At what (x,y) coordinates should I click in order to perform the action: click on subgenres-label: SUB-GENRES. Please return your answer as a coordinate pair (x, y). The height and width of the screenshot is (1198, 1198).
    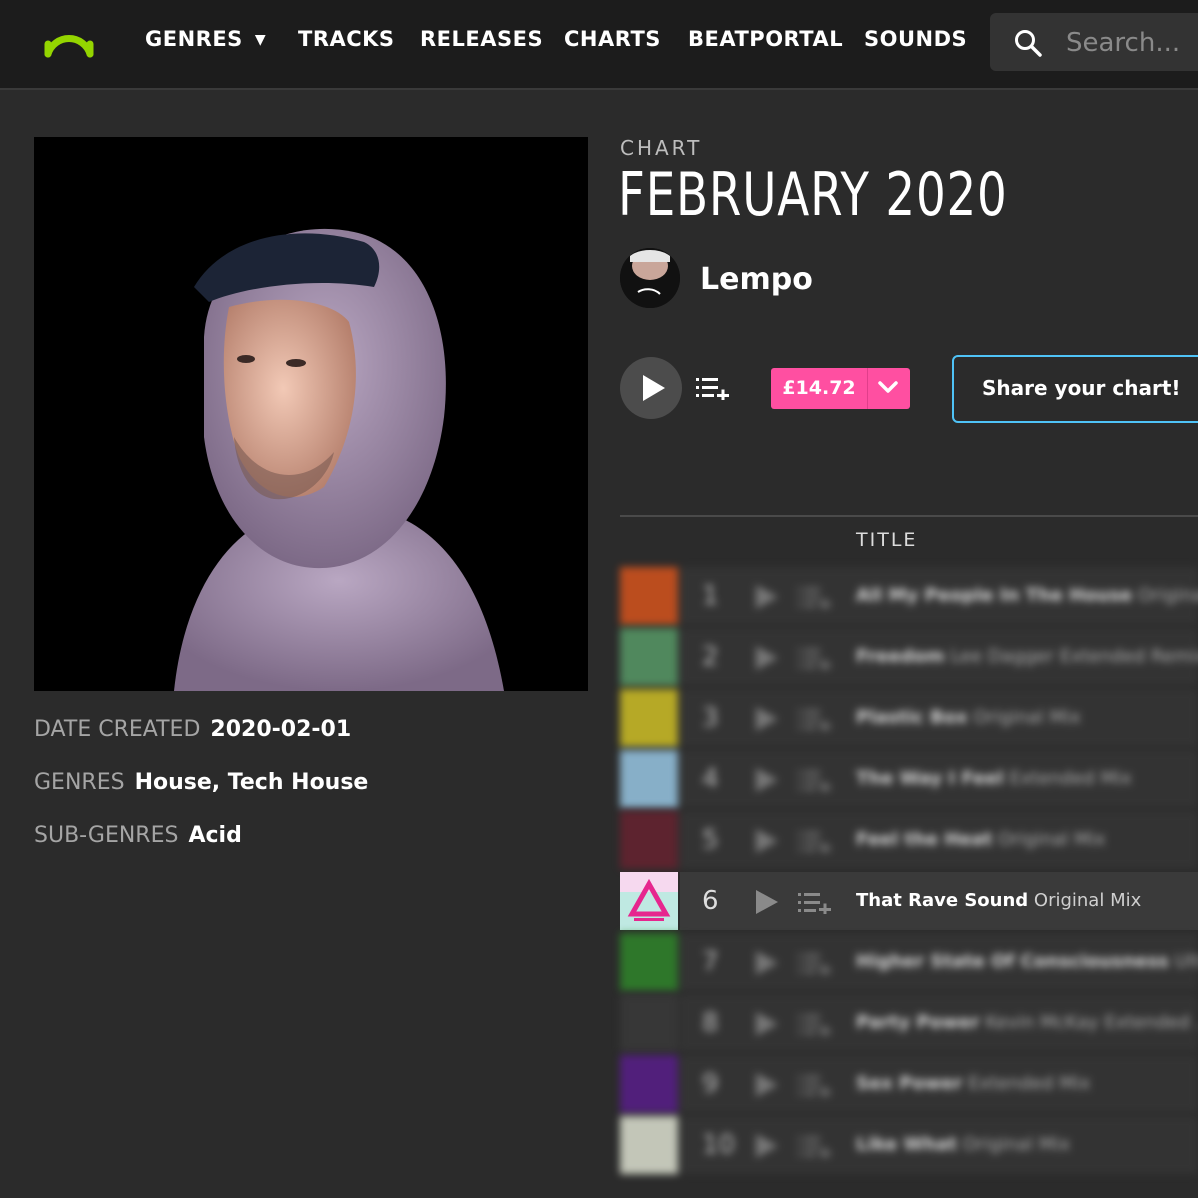
    Looking at the image, I should click on (106, 835).